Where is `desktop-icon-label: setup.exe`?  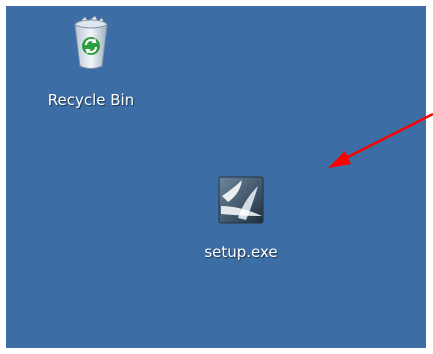 desktop-icon-label: setup.exe is located at coordinates (241, 252).